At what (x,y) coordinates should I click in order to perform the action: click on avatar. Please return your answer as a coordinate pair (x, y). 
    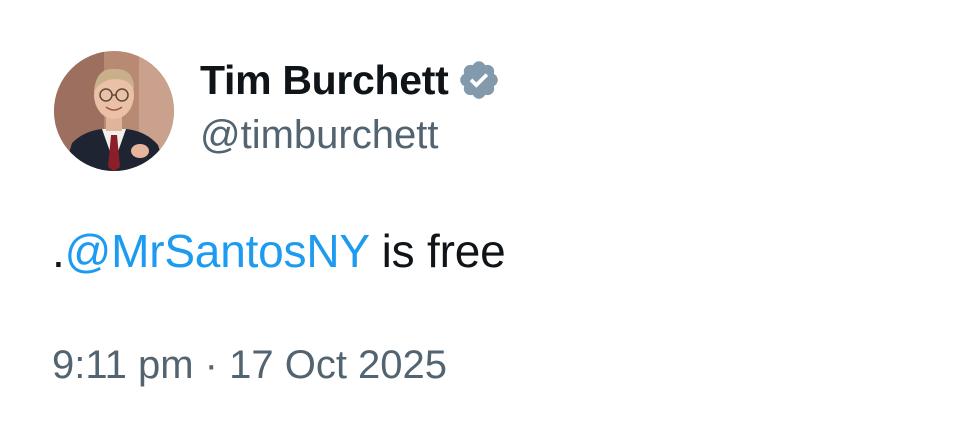
    Looking at the image, I should click on (114, 111).